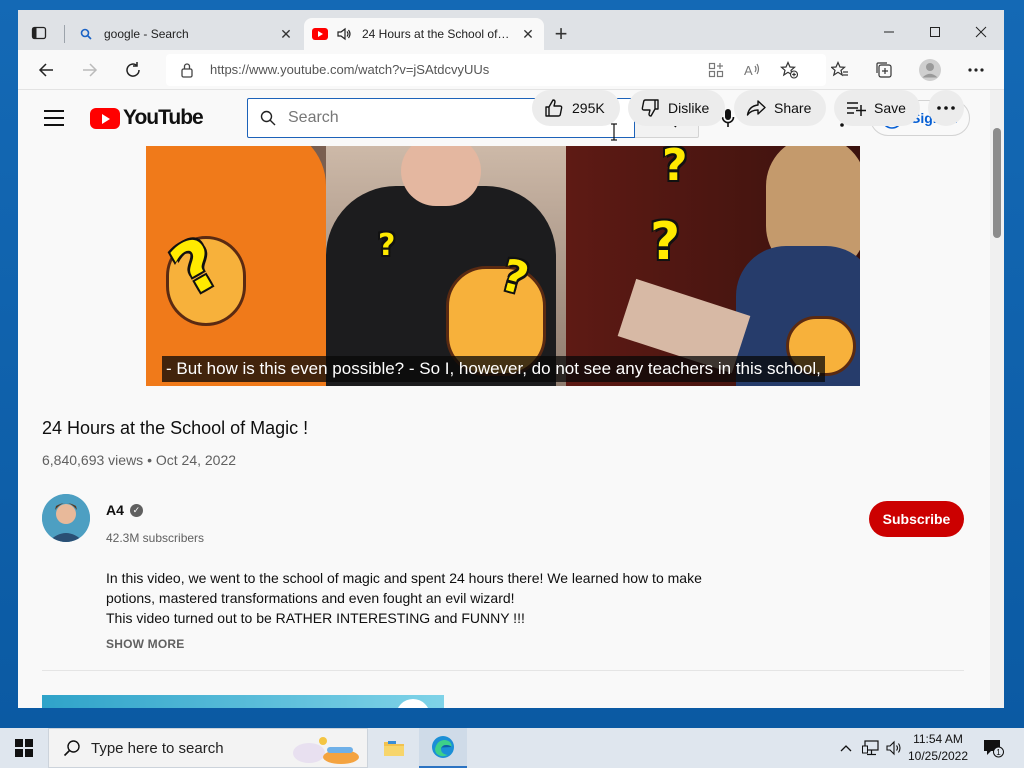 The height and width of the screenshot is (768, 1024). I want to click on network-button, so click(871, 748).